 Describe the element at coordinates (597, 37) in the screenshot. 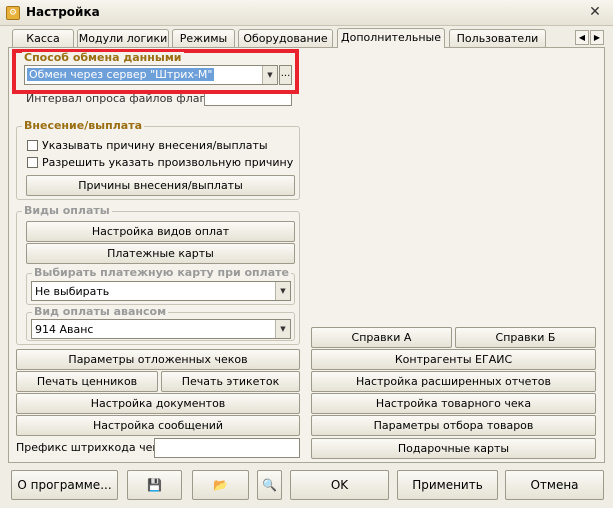

I see `tab-scroll-right-icon: ▶` at that location.